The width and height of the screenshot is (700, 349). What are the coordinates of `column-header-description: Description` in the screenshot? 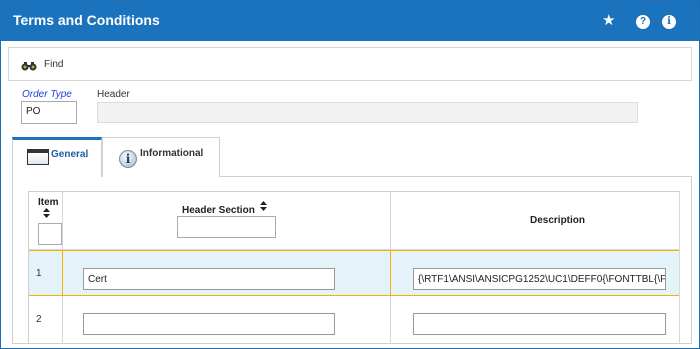 It's located at (557, 220).